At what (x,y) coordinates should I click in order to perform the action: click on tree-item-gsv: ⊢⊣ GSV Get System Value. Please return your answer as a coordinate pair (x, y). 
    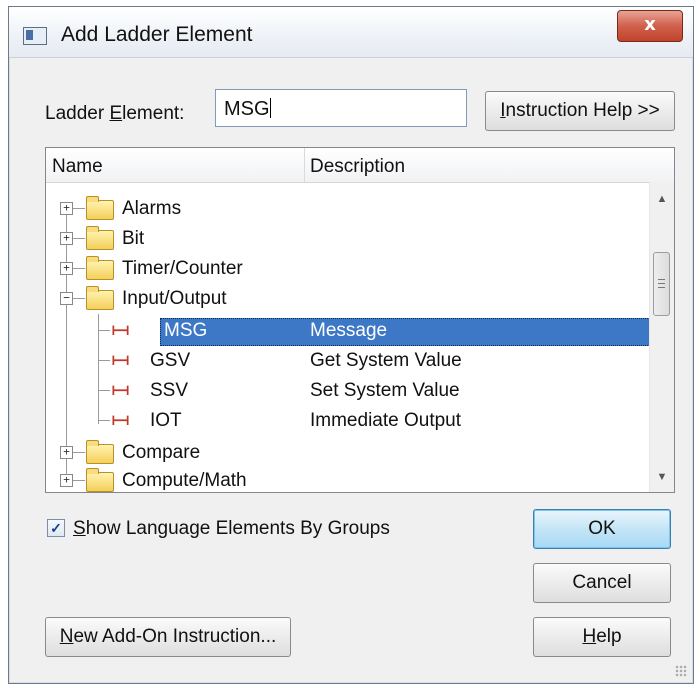
    Looking at the image, I should click on (346, 361).